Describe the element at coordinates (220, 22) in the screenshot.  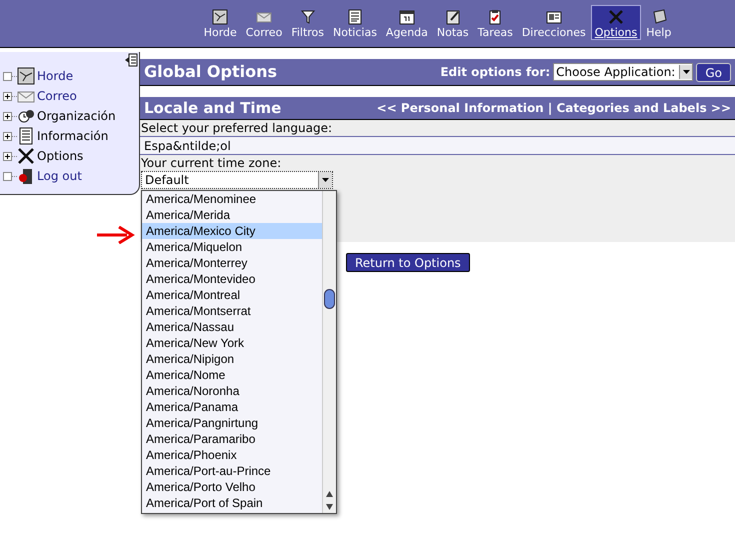
I see `toolbar-button: Horde` at that location.